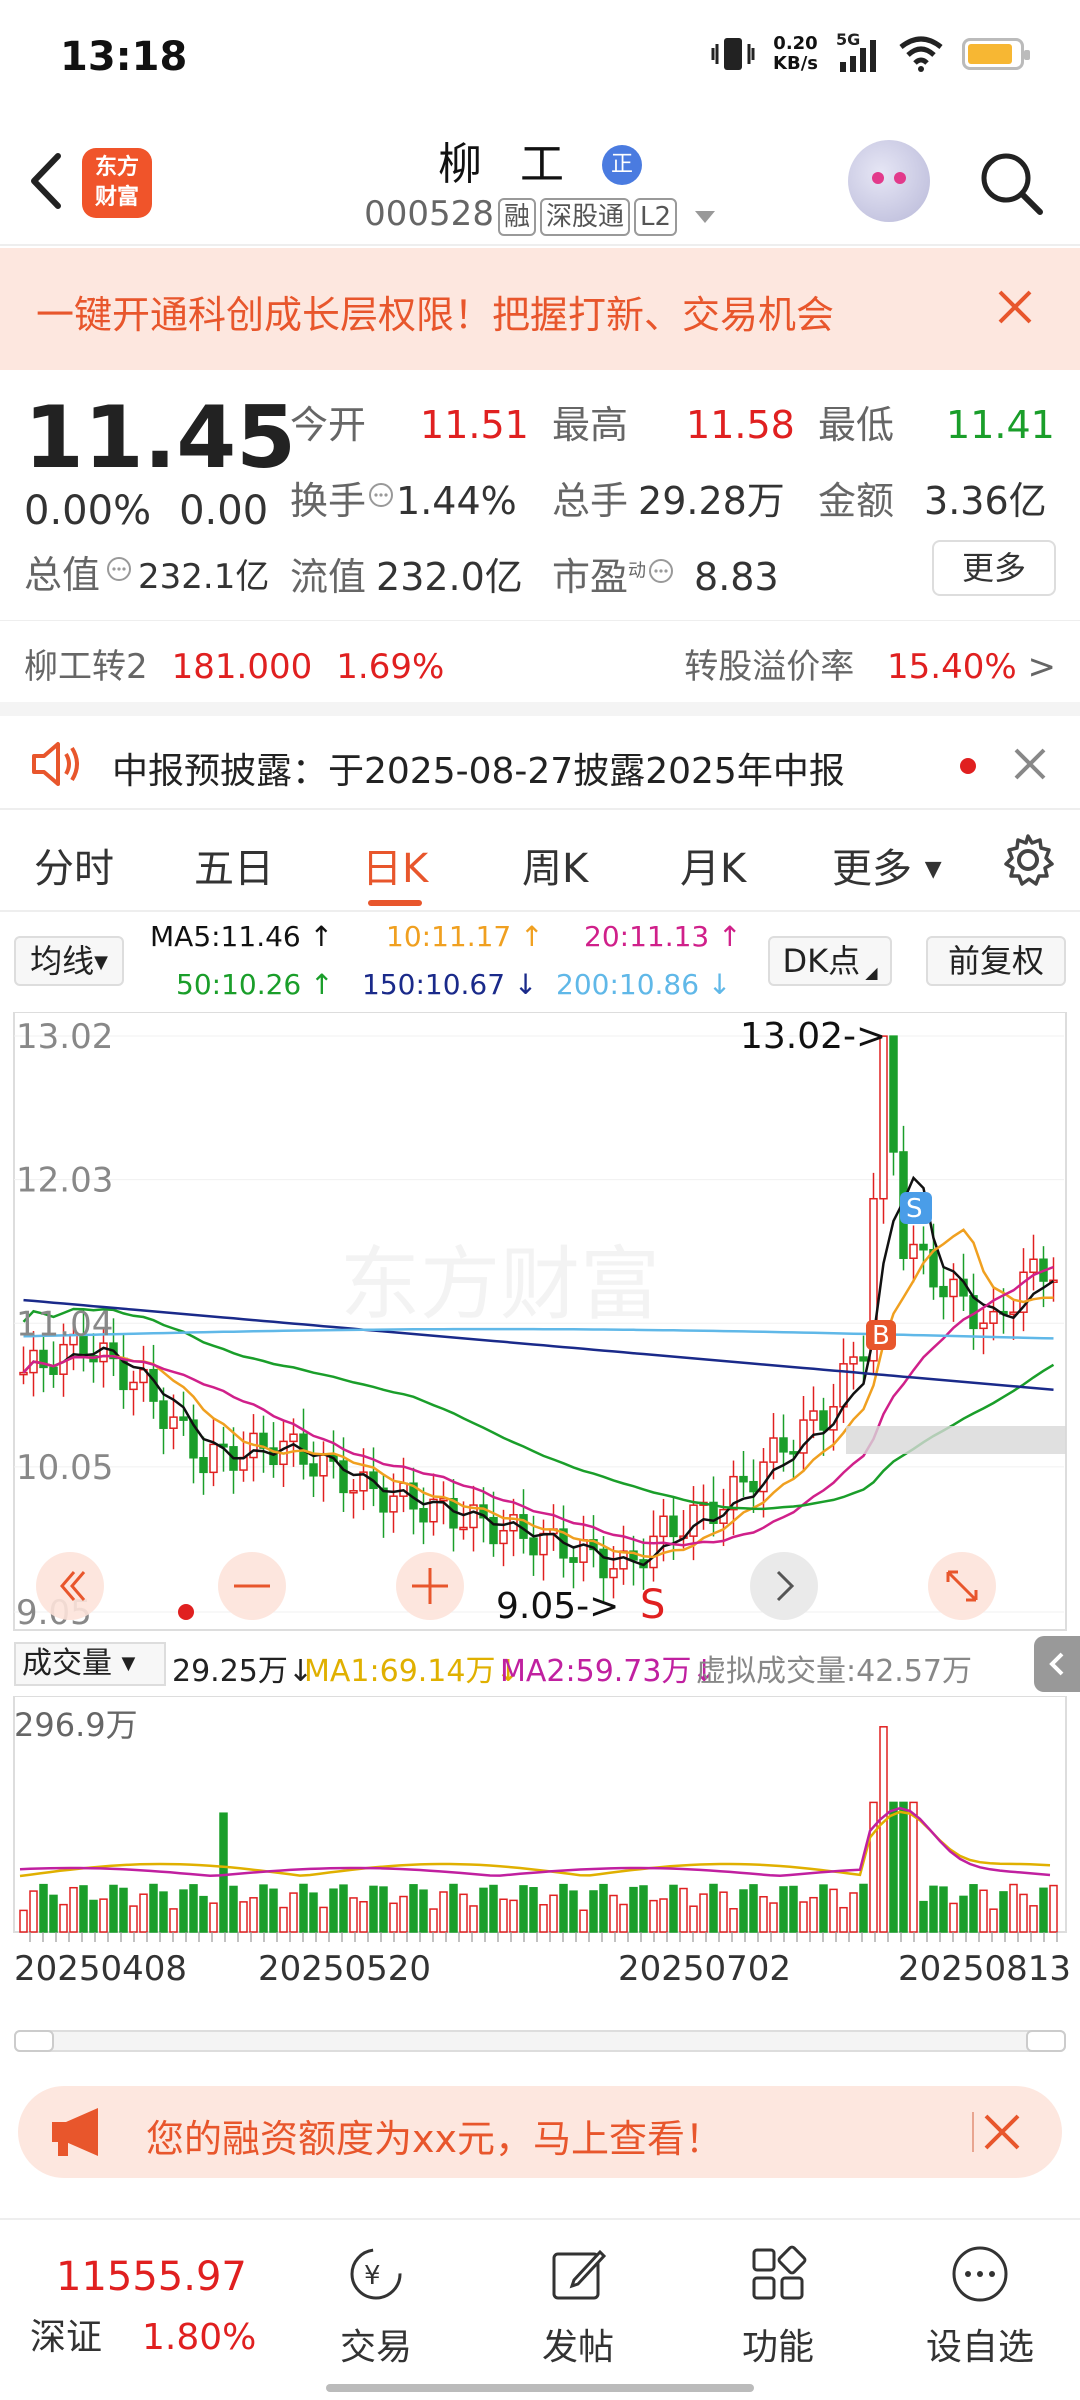 Image resolution: width=1080 pixels, height=2400 pixels. What do you see at coordinates (242, 936) in the screenshot?
I see `ma5-value: MA5:11.46 ↑` at bounding box center [242, 936].